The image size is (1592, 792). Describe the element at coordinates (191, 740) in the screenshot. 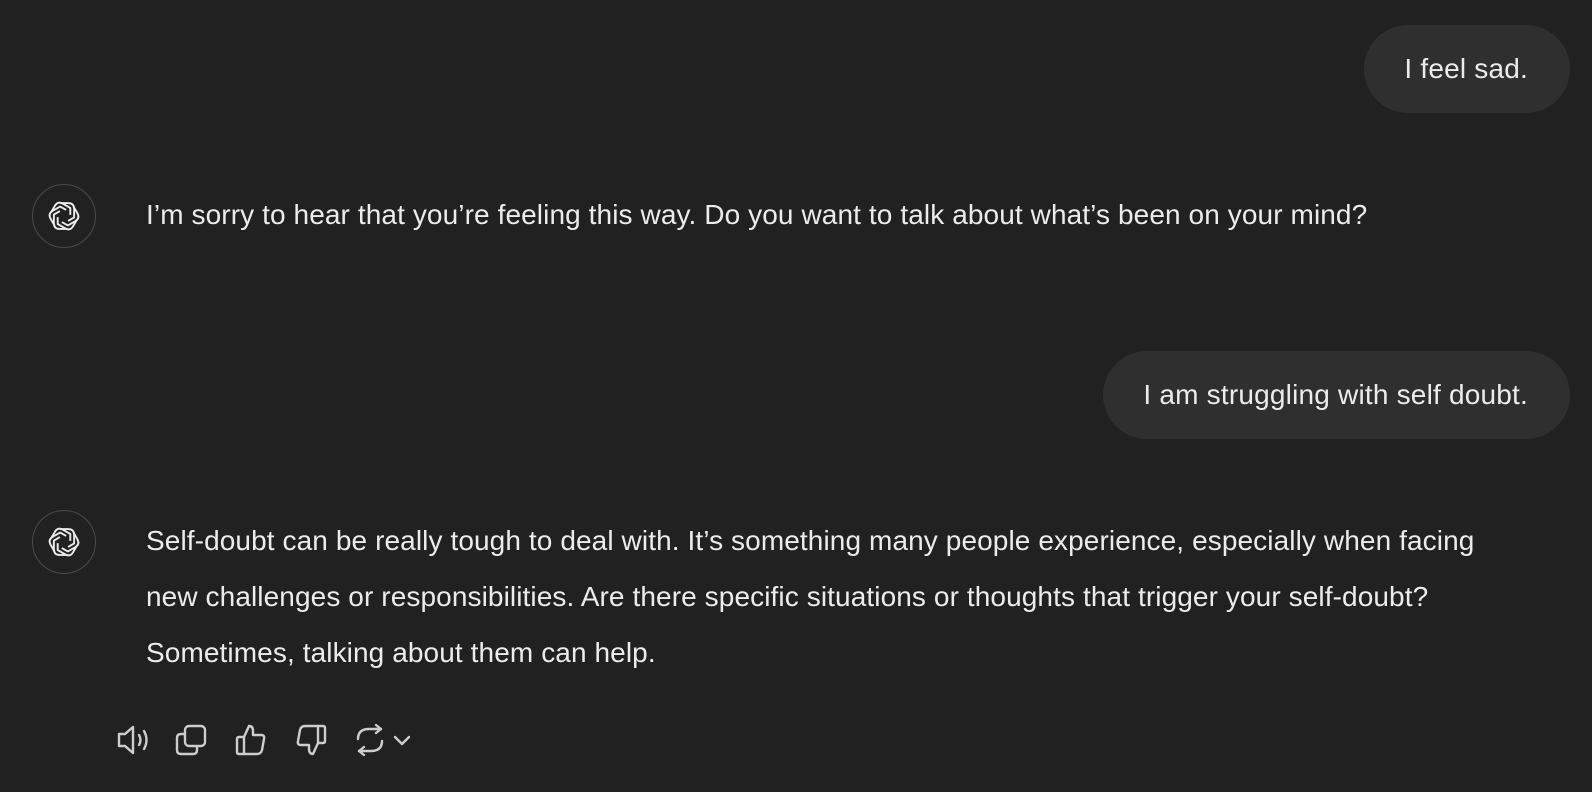

I see `copy-icon` at that location.